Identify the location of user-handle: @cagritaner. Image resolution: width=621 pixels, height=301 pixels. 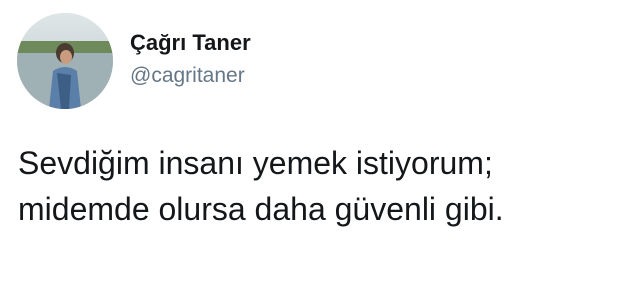
(187, 76).